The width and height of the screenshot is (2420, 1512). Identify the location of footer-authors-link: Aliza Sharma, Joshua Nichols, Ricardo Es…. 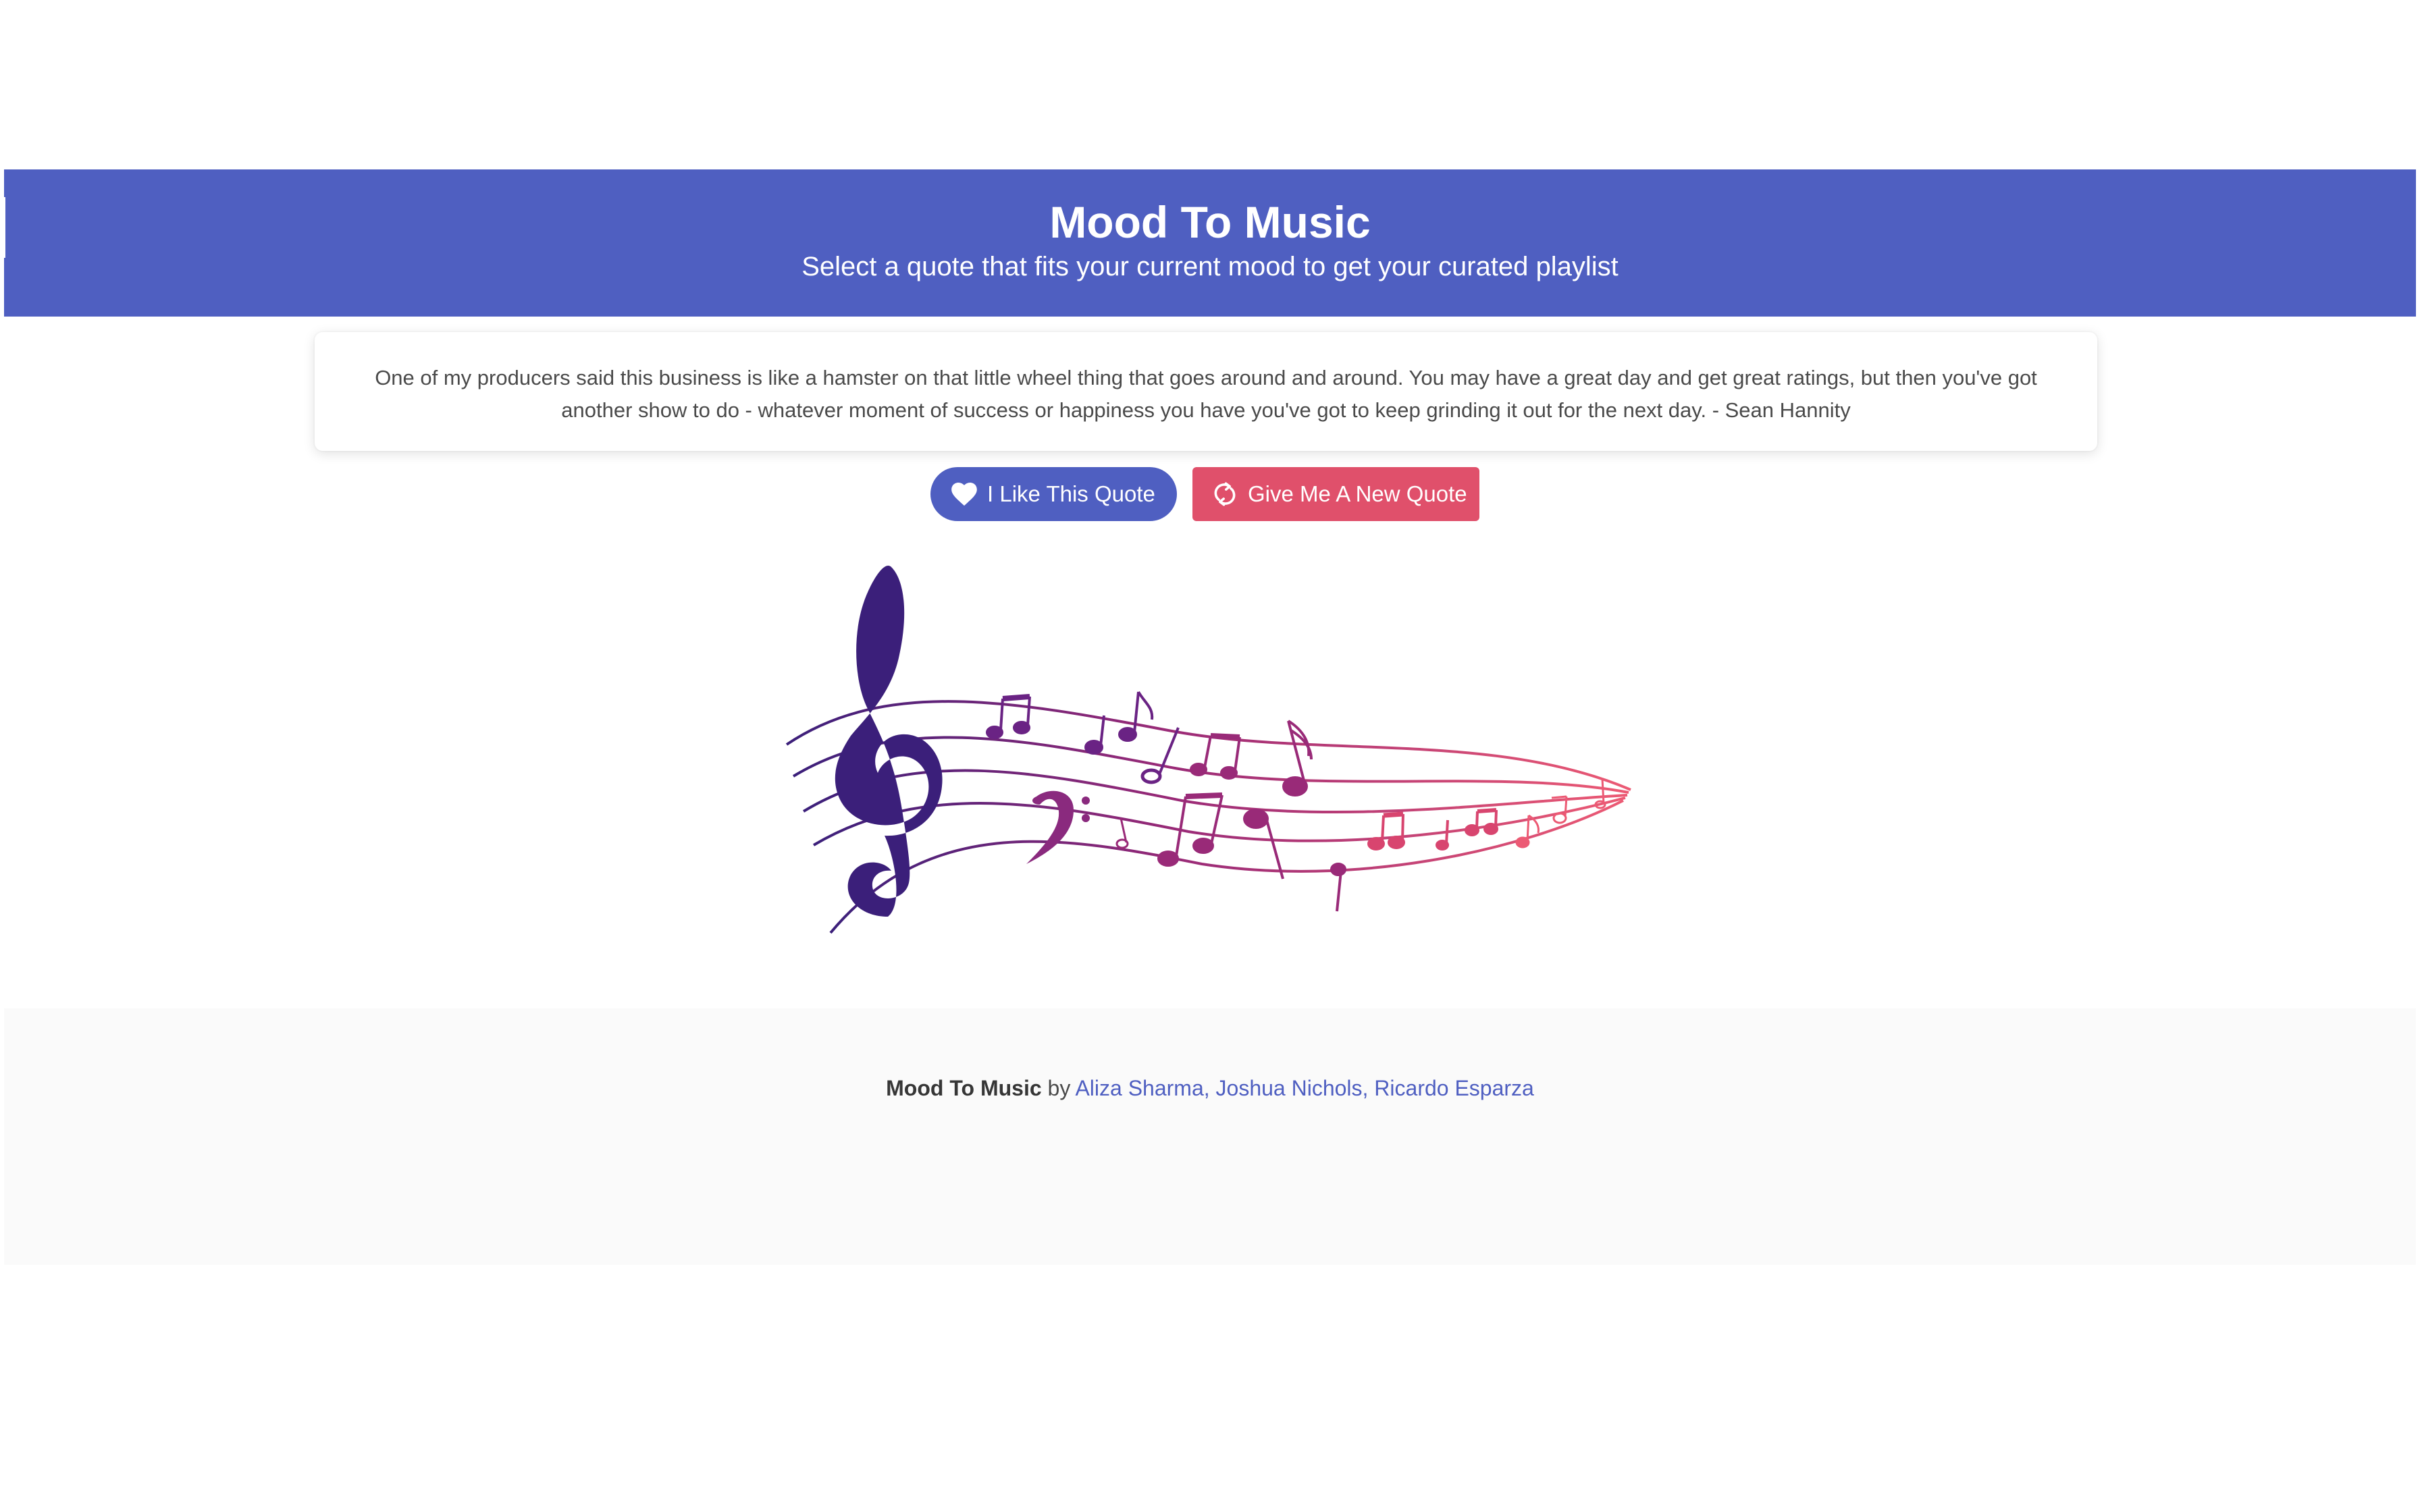
(1304, 1088).